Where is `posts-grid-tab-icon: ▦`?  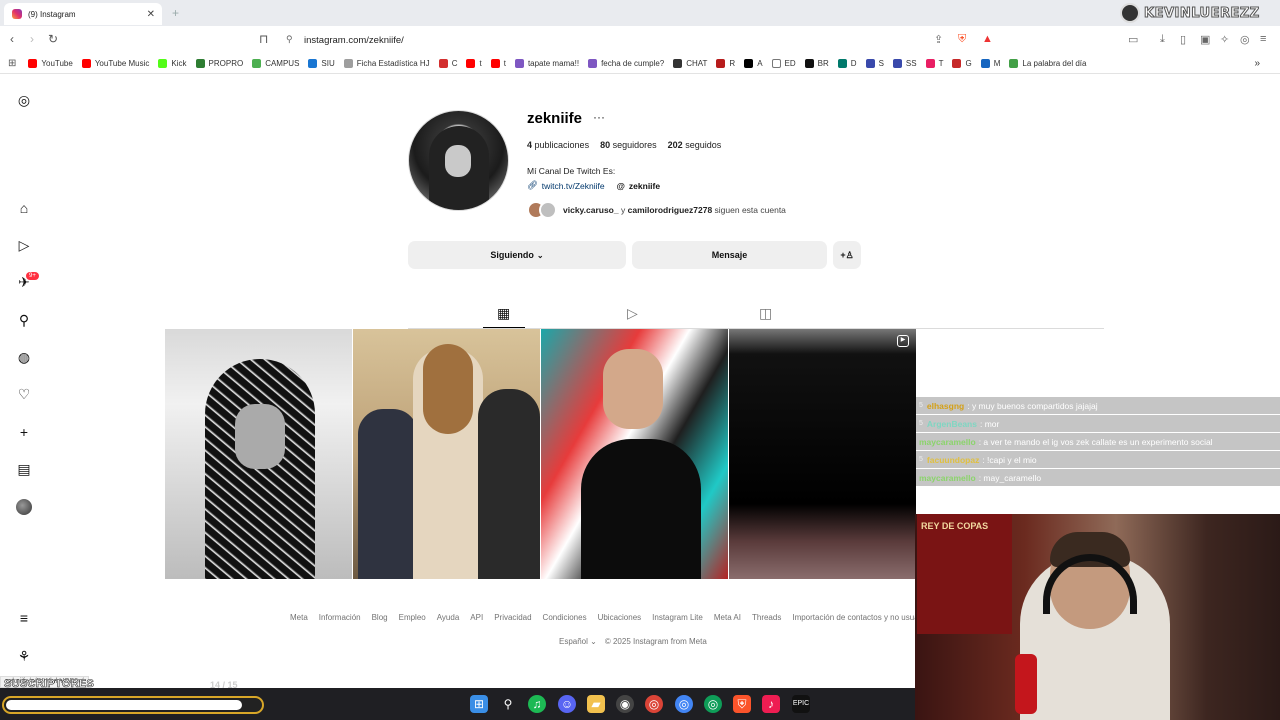 posts-grid-tab-icon: ▦ is located at coordinates (503, 313).